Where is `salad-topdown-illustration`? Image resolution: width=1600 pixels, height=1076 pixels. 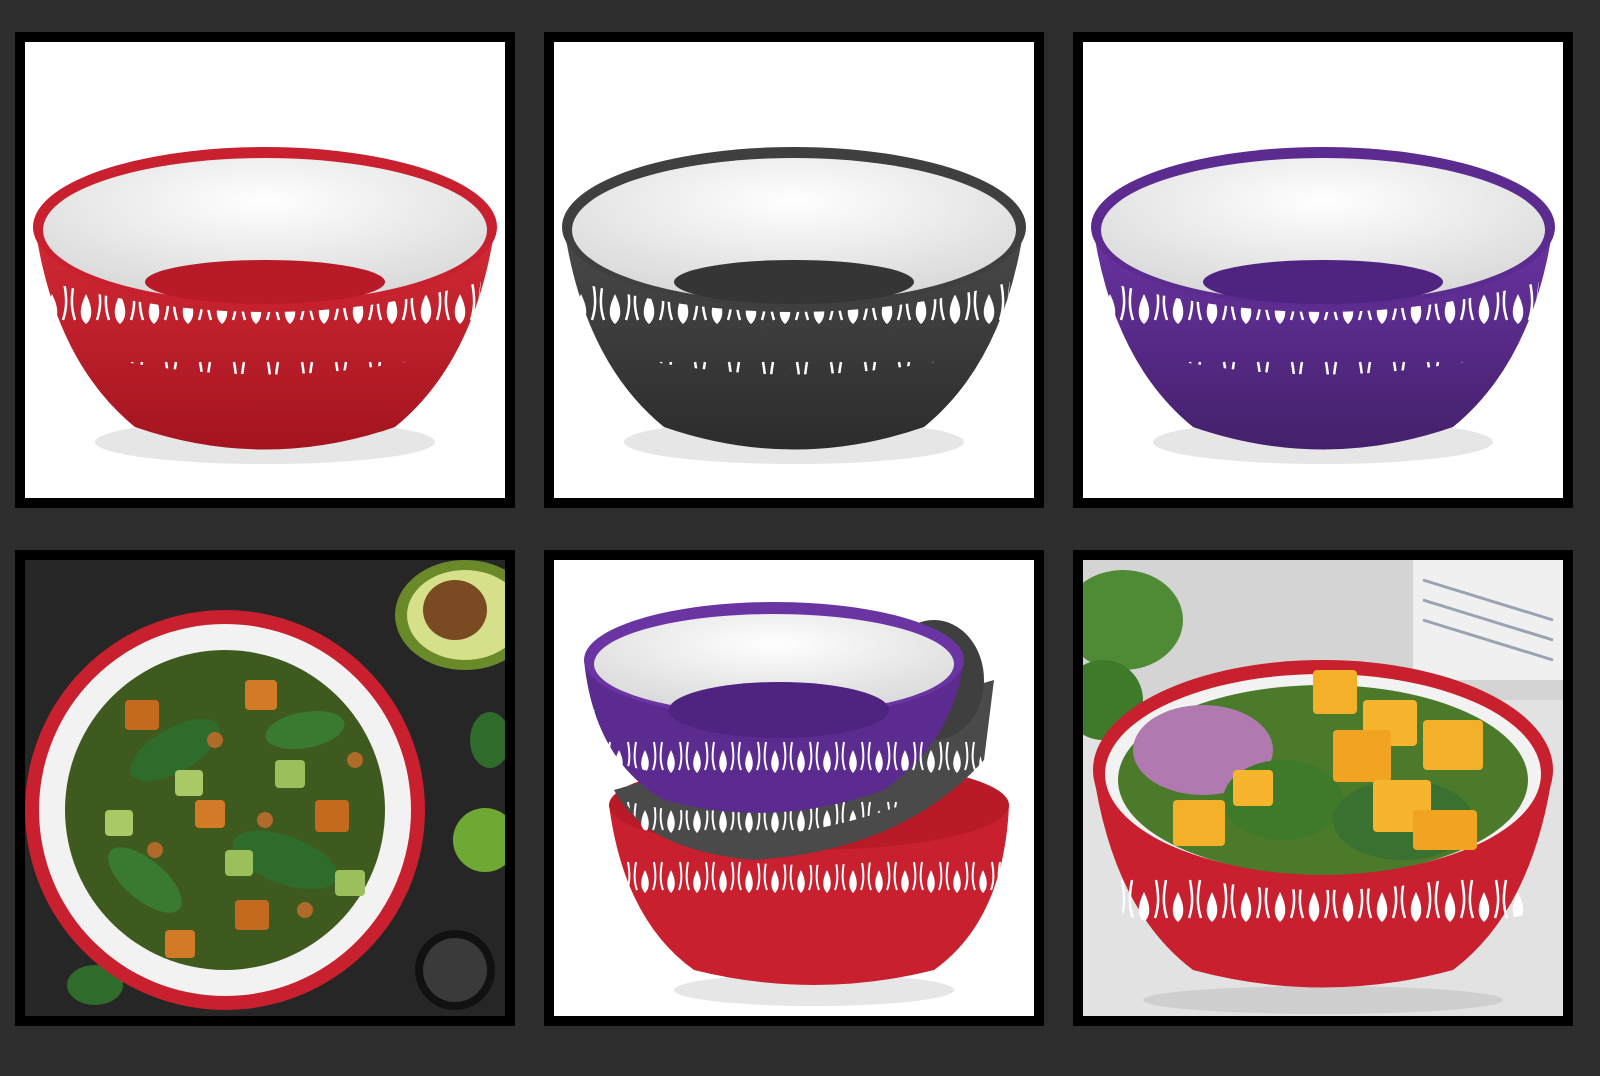
salad-topdown-illustration is located at coordinates (265, 788).